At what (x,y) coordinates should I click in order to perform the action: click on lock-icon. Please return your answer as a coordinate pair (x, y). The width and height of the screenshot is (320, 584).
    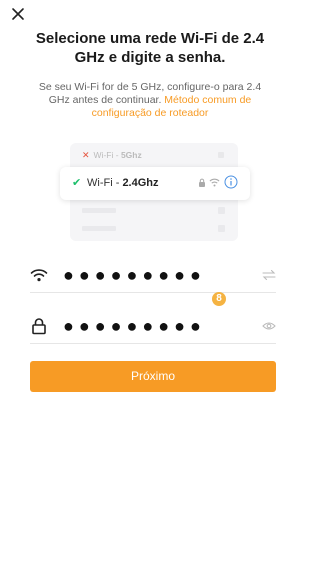
    Looking at the image, I should click on (39, 326).